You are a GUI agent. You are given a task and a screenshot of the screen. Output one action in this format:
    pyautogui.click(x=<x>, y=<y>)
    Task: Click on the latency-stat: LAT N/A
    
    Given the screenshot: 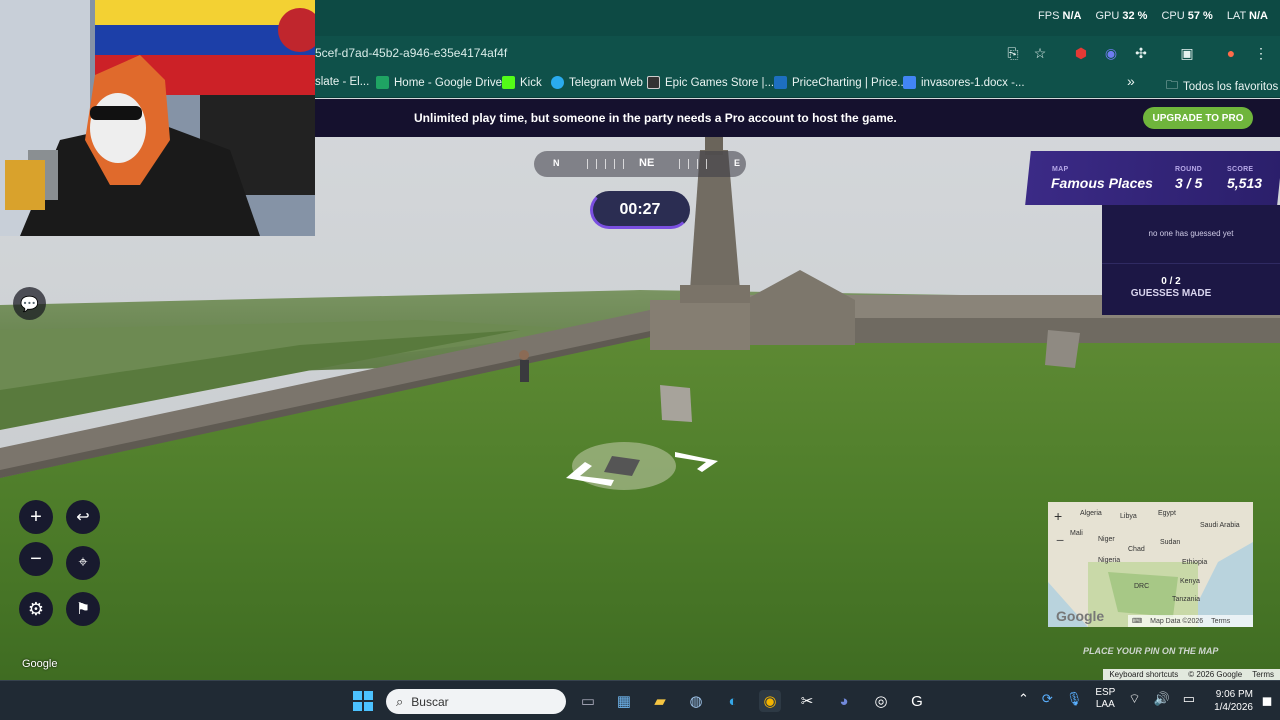 What is the action you would take?
    pyautogui.click(x=1247, y=16)
    